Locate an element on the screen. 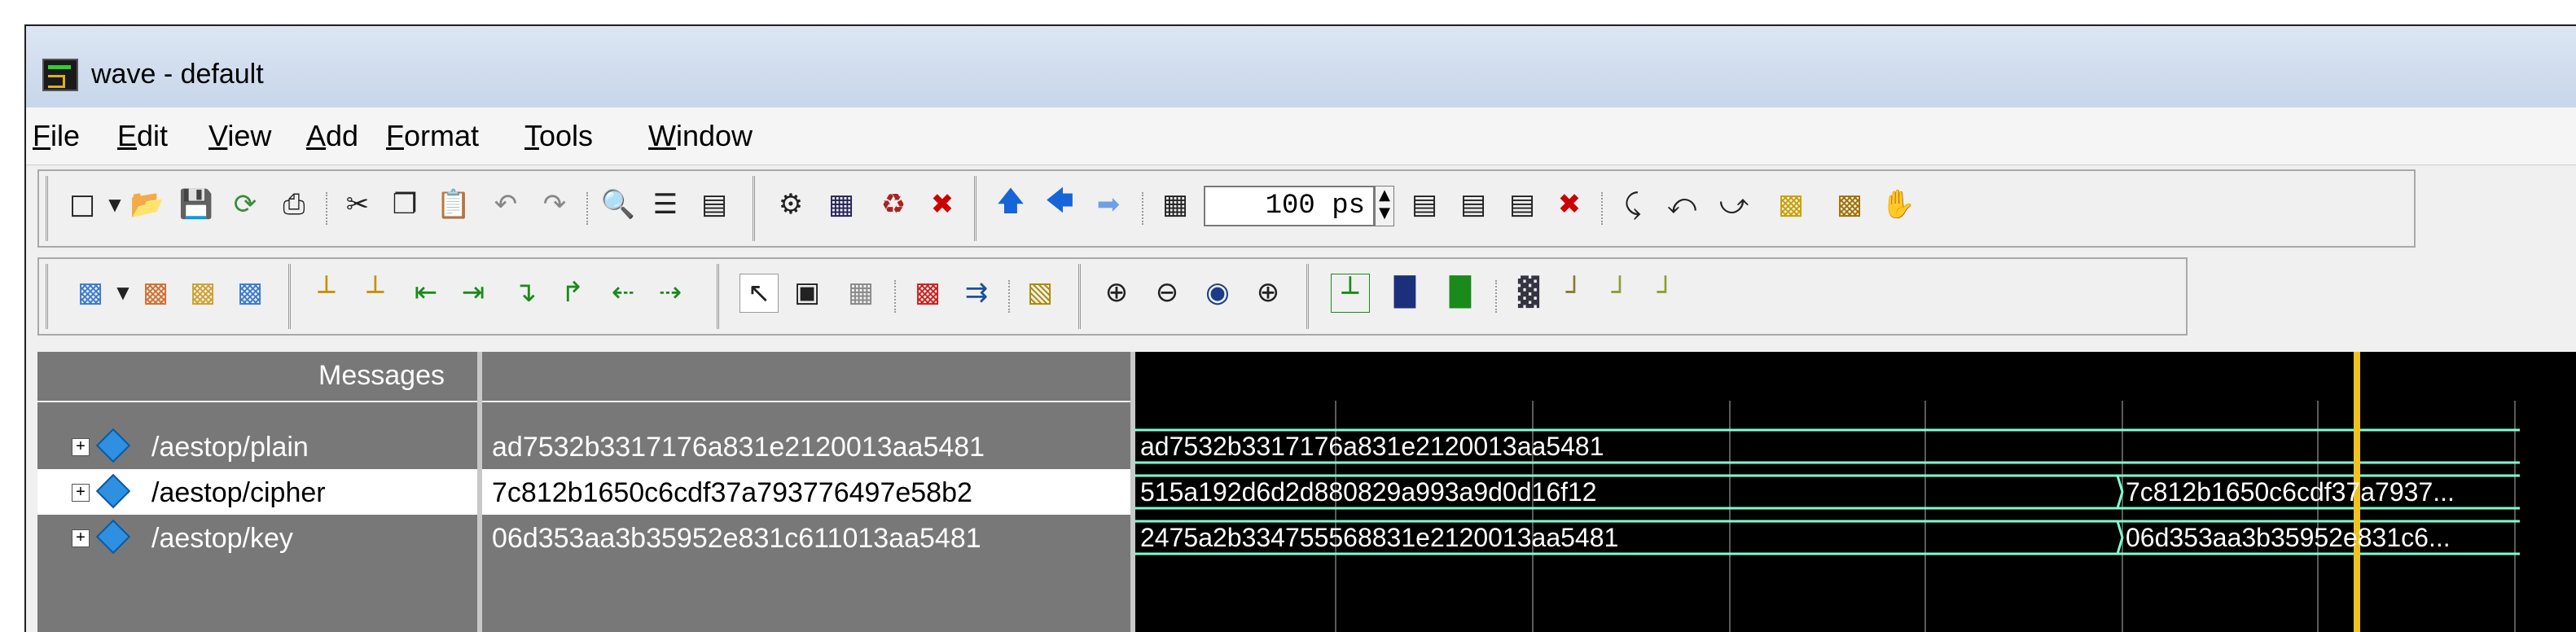 The image size is (2576, 632). menu-edit: Edit is located at coordinates (142, 136).